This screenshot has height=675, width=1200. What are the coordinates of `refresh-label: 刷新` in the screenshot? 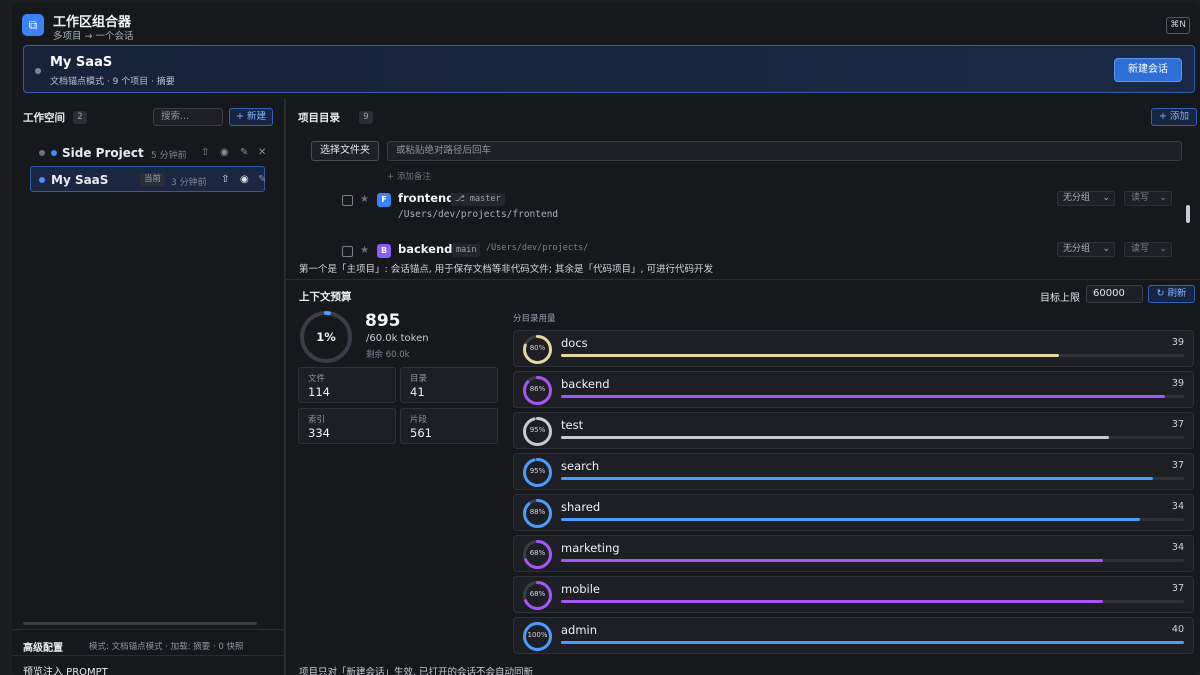 It's located at (1177, 293).